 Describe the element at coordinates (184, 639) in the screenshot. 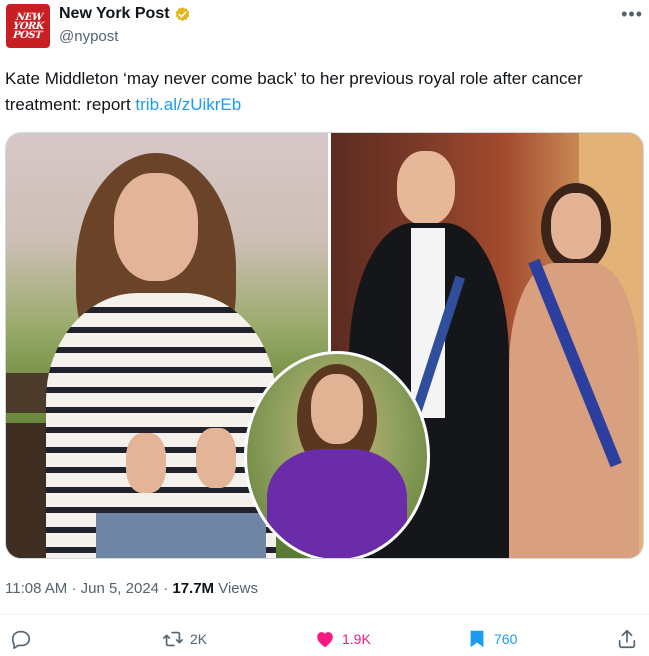

I see `retweet-button: 2K` at that location.